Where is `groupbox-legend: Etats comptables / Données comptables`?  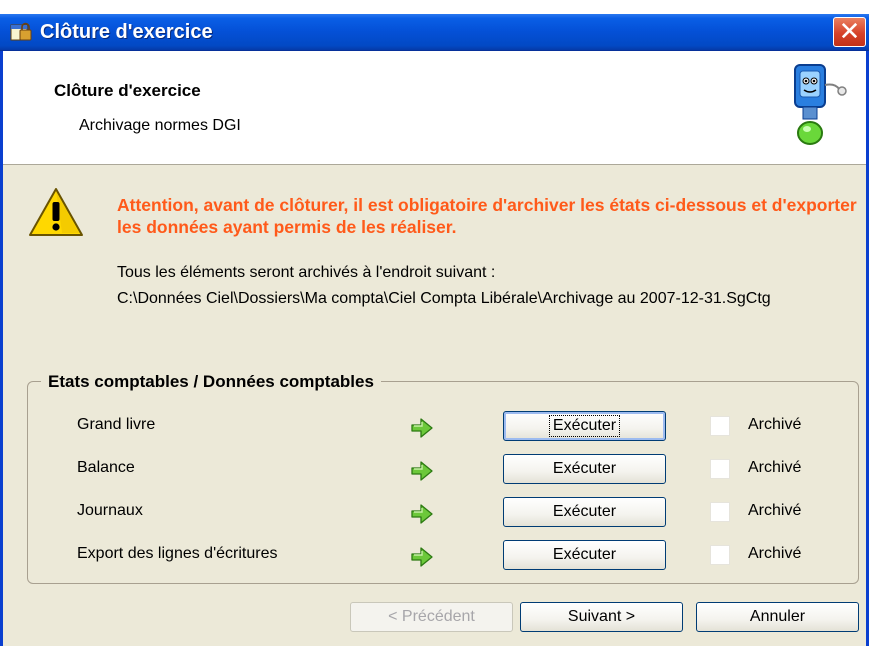
groupbox-legend: Etats comptables / Données comptables is located at coordinates (211, 382).